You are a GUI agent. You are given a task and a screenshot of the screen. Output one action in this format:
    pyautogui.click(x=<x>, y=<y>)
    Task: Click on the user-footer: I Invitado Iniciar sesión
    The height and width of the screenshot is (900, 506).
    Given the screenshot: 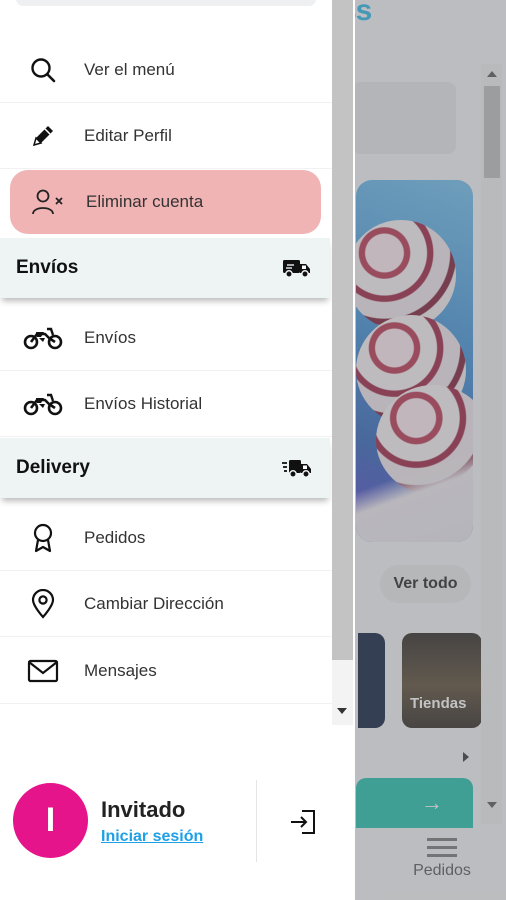 What is the action you would take?
    pyautogui.click(x=177, y=820)
    